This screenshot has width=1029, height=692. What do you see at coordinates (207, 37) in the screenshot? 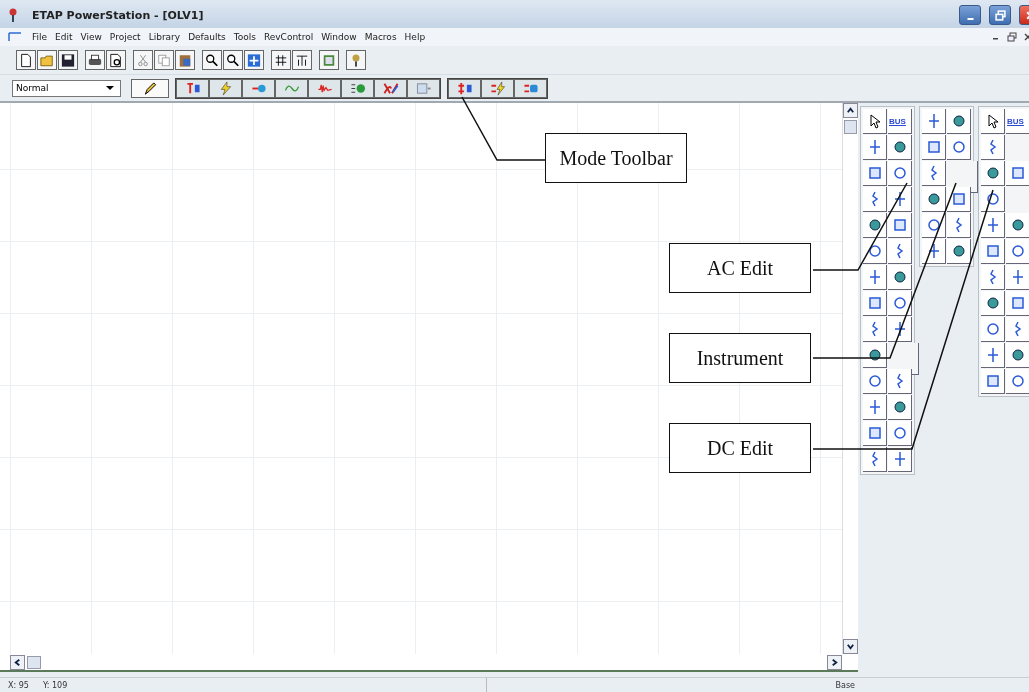
I see `menu-item: Defaults` at bounding box center [207, 37].